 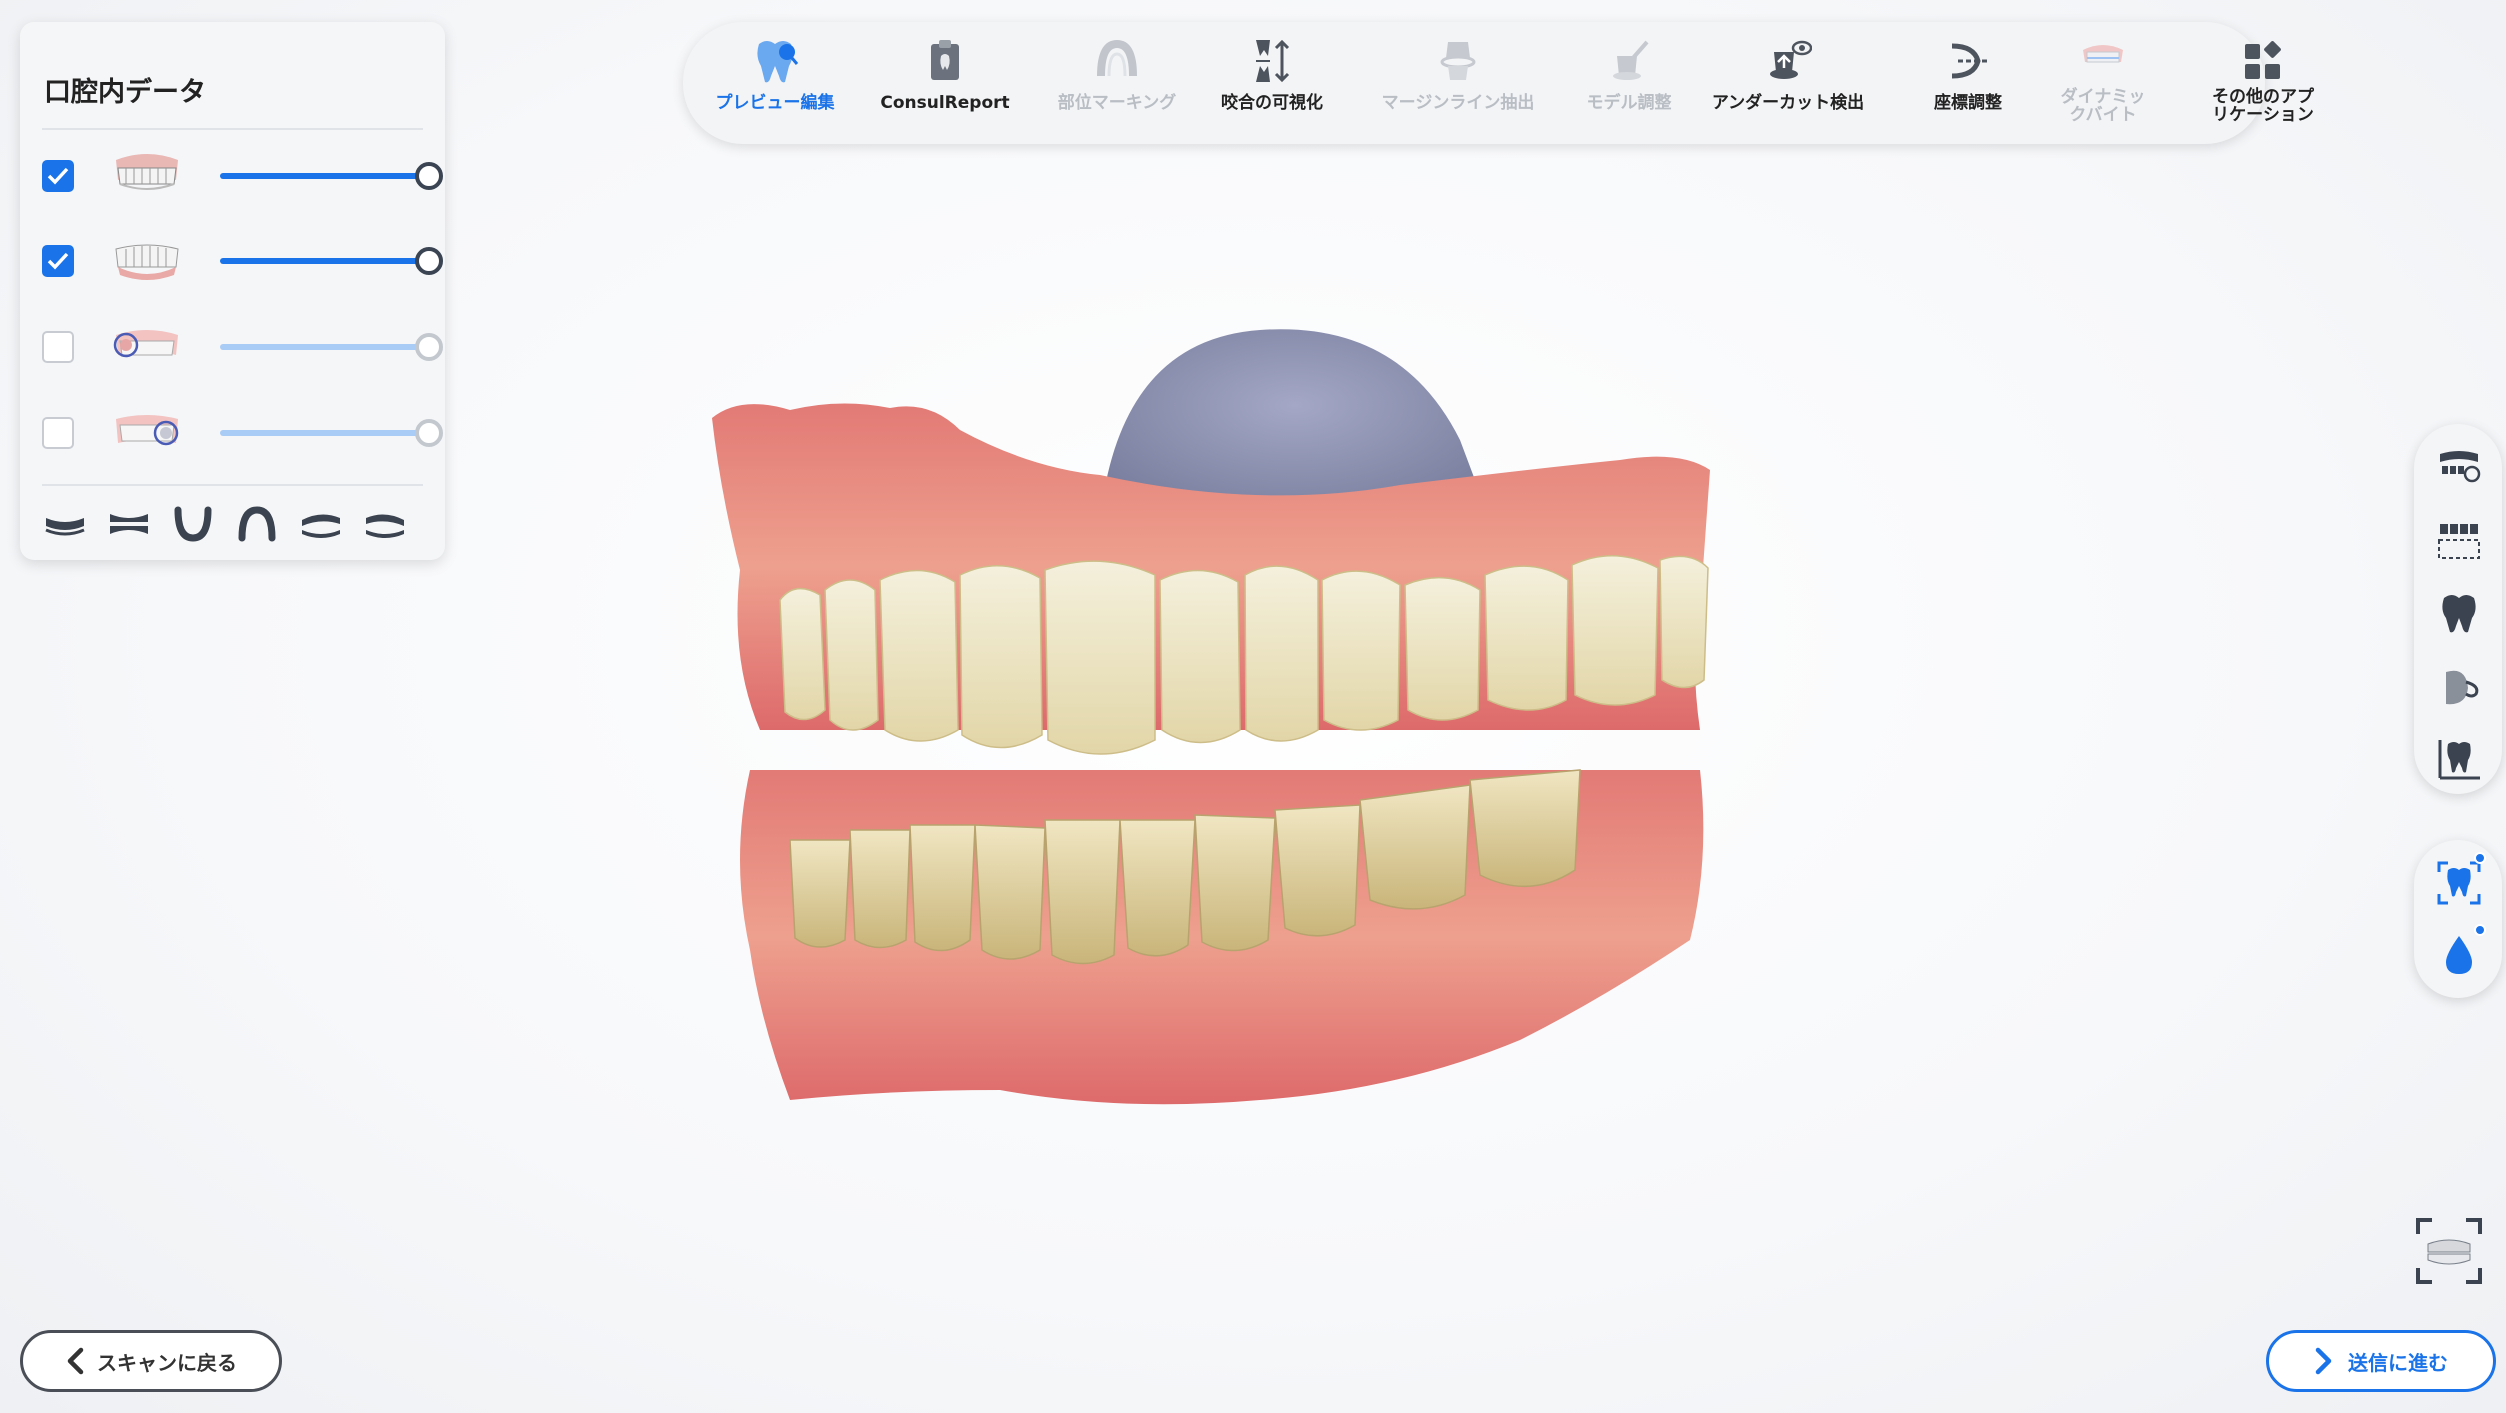 What do you see at coordinates (75, 1361) in the screenshot?
I see `chevron-left-icon` at bounding box center [75, 1361].